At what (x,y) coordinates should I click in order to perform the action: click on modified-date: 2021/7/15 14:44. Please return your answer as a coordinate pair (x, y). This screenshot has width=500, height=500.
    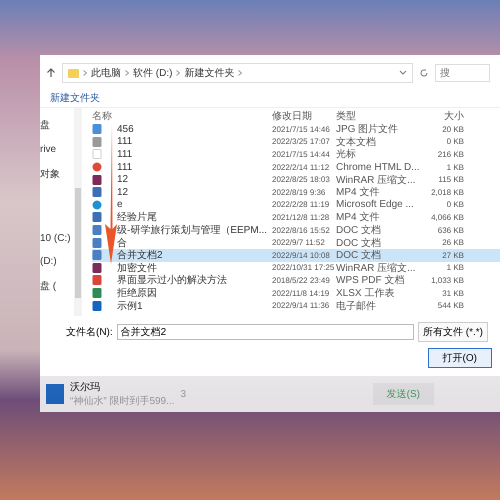
    Looking at the image, I should click on (301, 154).